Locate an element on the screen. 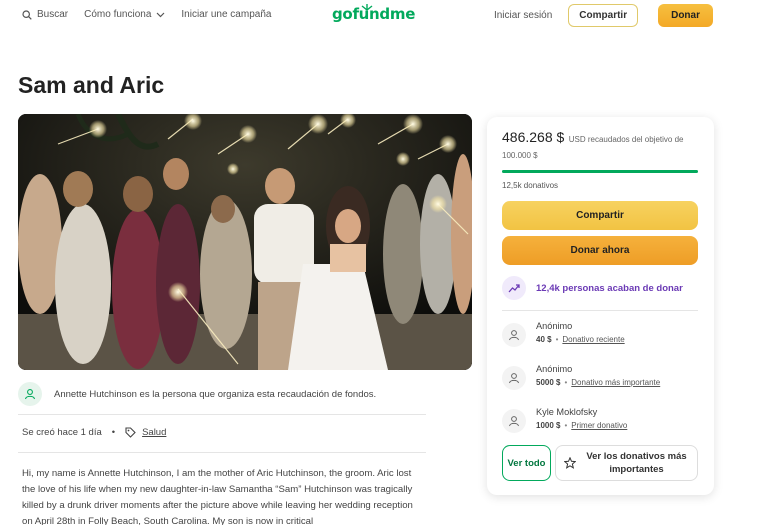  search-link: Buscar is located at coordinates (45, 14).